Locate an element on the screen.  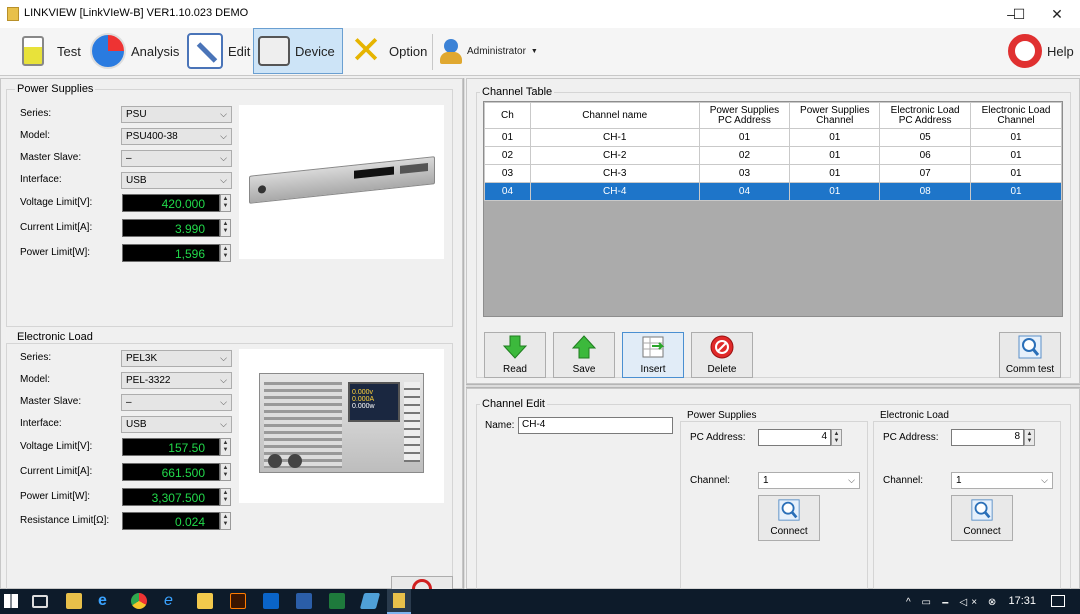
el-edit-legend: Electronic Load is located at coordinates (914, 415).